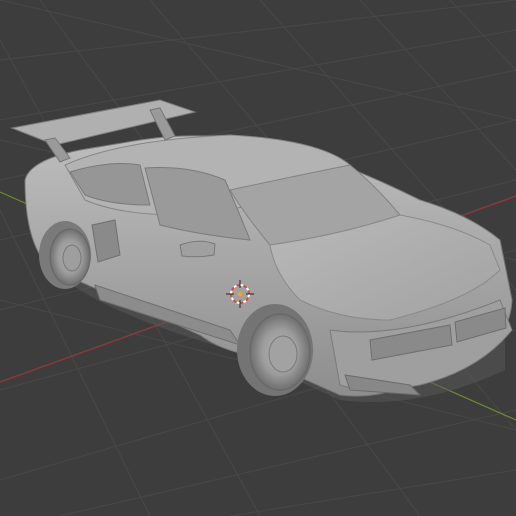 This screenshot has width=516, height=516. Describe the element at coordinates (197, 249) in the screenshot. I see `side-mirror` at that location.